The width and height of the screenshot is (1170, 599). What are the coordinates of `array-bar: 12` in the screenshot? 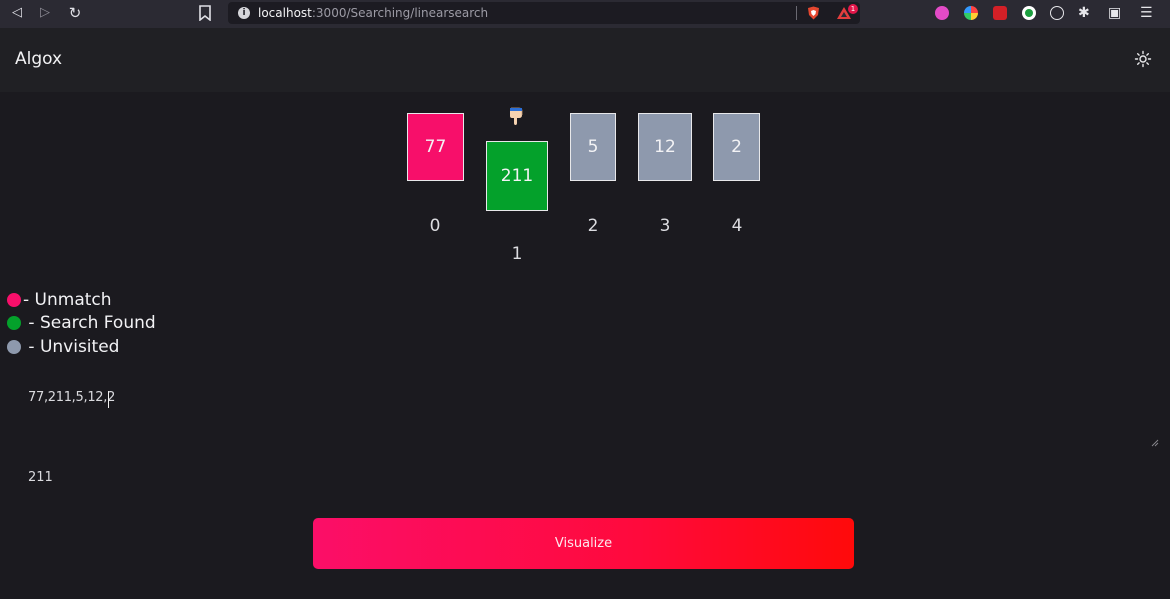 It's located at (665, 147).